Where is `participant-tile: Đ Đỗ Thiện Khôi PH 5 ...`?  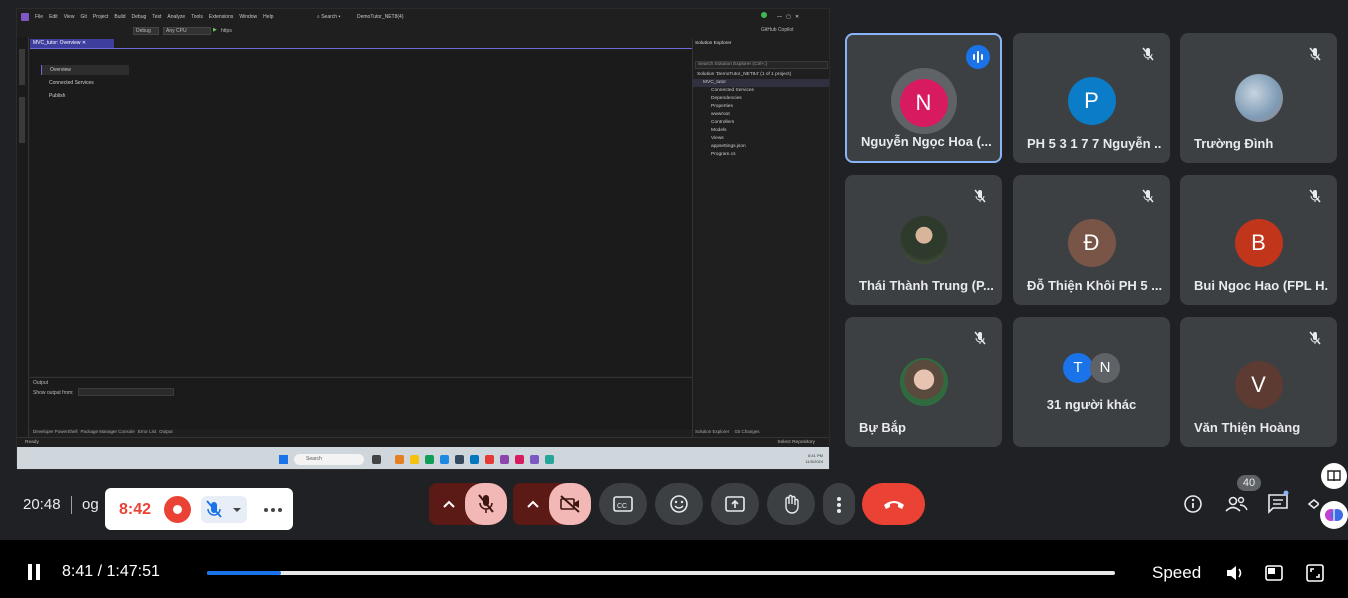 participant-tile: Đ Đỗ Thiện Khôi PH 5 ... is located at coordinates (1091, 240).